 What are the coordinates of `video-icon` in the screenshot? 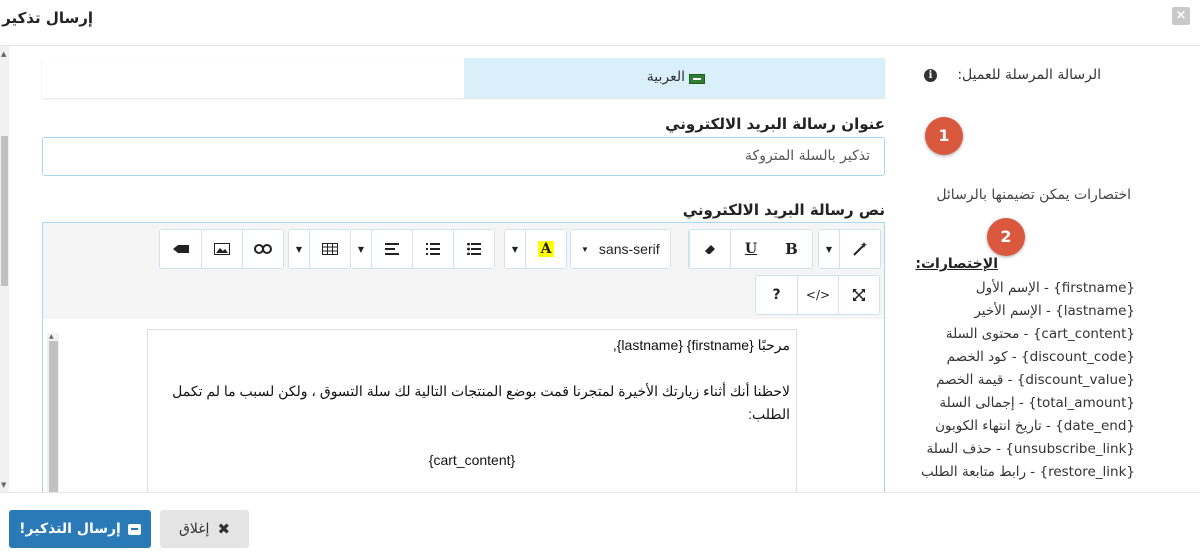 It's located at (180, 249).